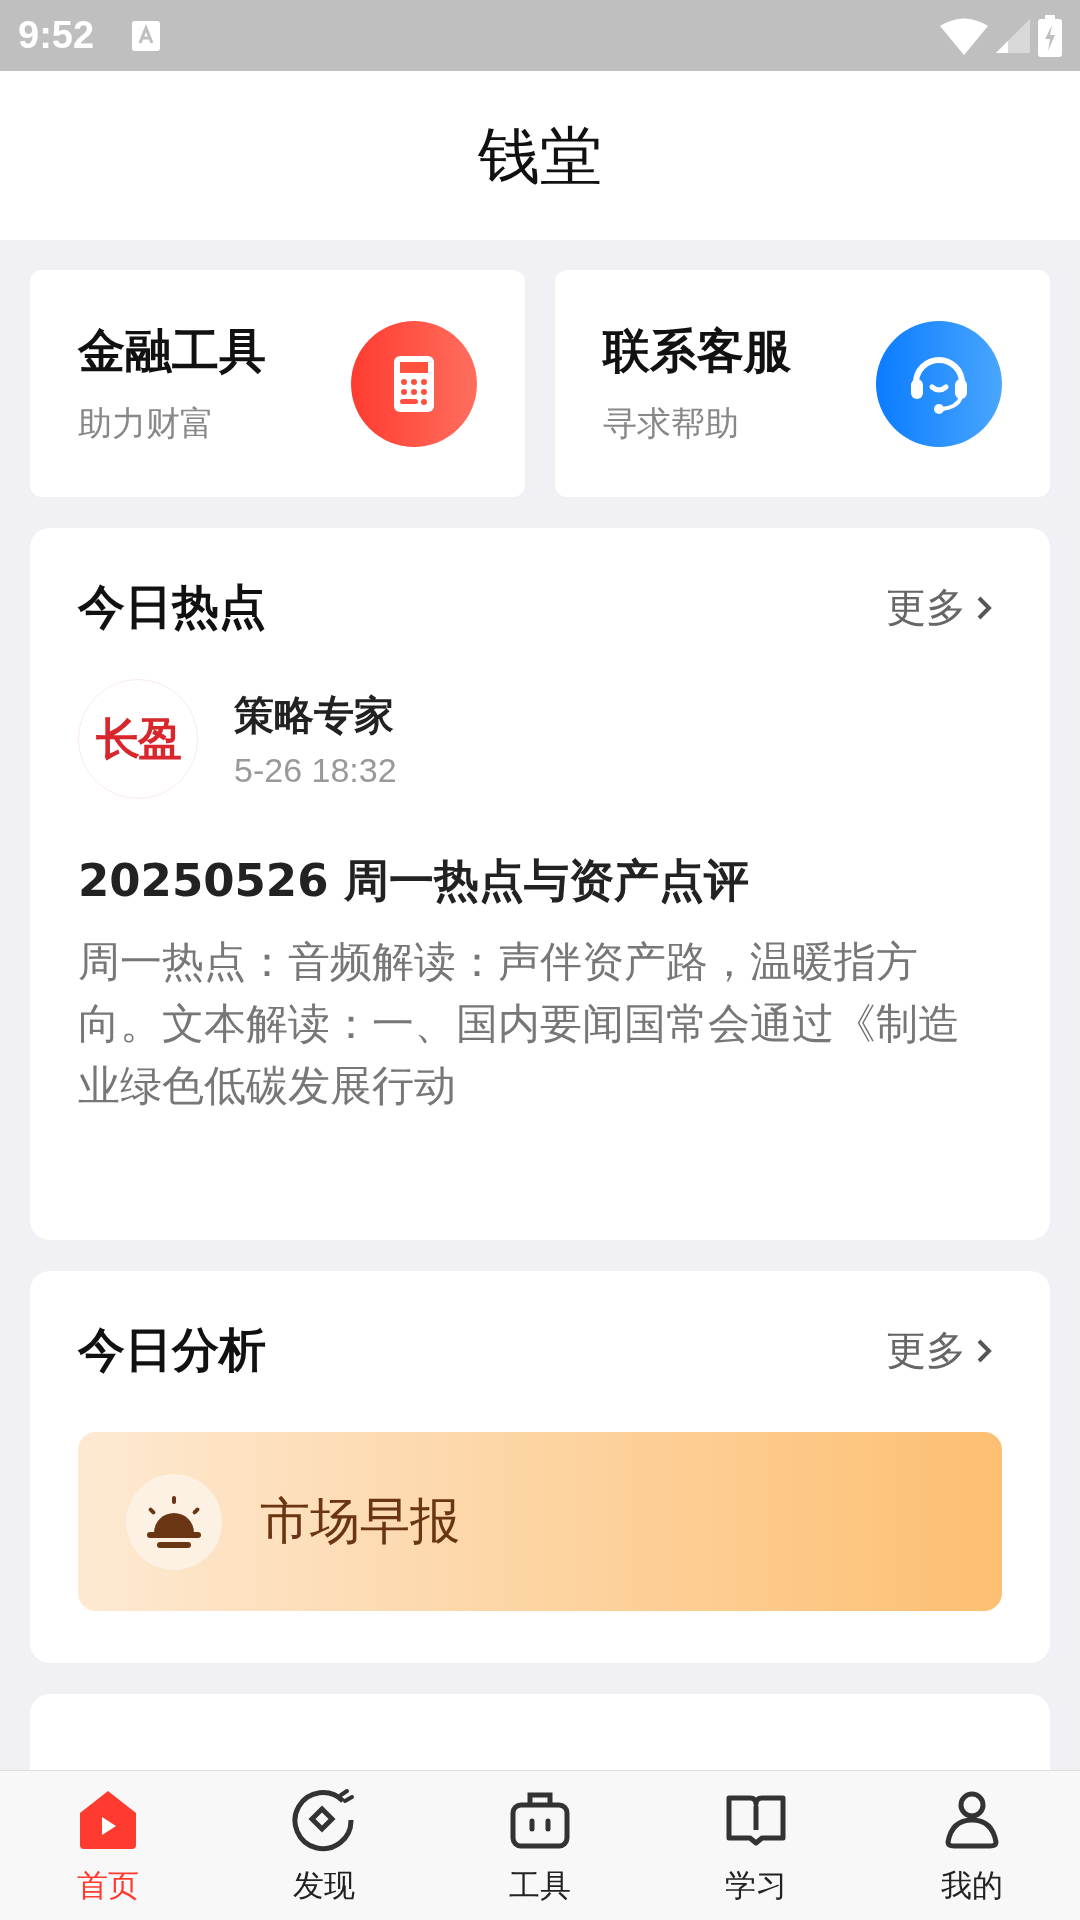  I want to click on quick-card: 联系客服 寻求帮助, so click(802, 383).